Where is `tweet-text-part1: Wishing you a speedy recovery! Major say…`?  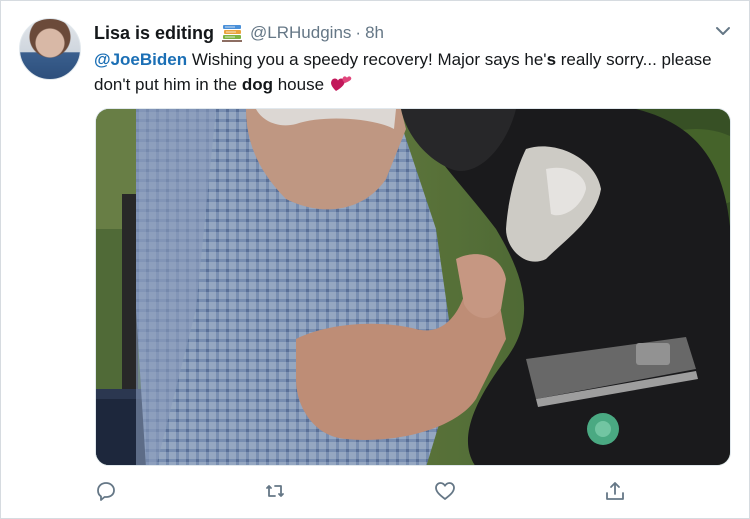 tweet-text-part1: Wishing you a speedy recovery! Major say… is located at coordinates (367, 59).